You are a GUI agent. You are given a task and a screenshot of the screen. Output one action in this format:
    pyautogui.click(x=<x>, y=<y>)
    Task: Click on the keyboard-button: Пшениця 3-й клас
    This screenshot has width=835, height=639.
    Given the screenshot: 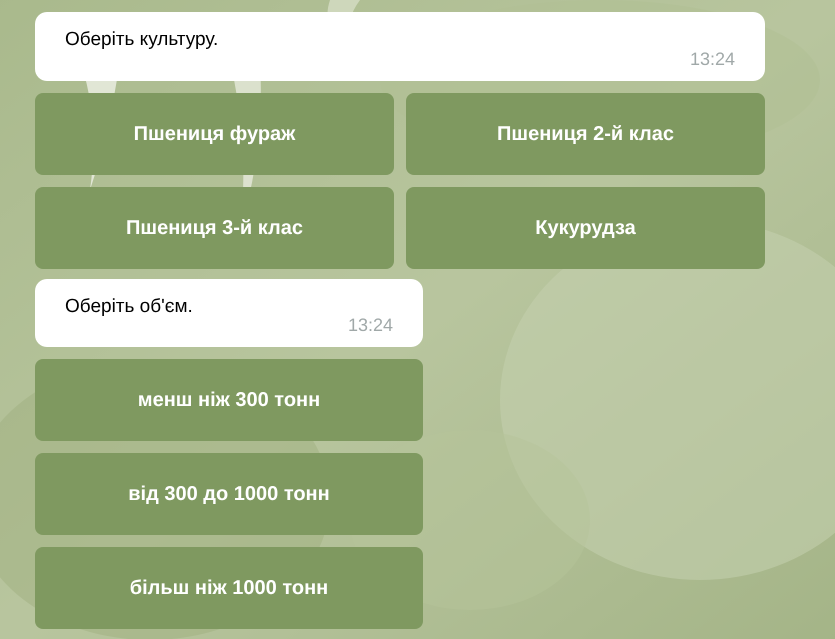 What is the action you would take?
    pyautogui.click(x=214, y=227)
    